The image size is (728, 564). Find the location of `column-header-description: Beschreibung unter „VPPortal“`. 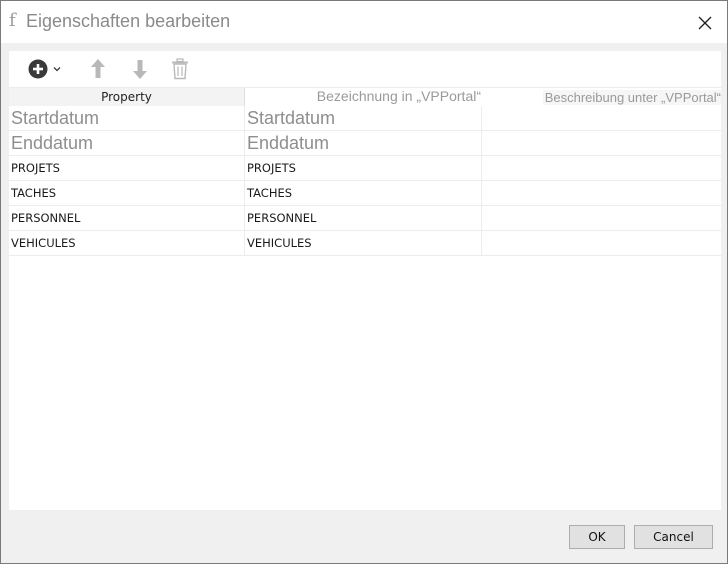

column-header-description: Beschreibung unter „VPPortal“ is located at coordinates (601, 97).